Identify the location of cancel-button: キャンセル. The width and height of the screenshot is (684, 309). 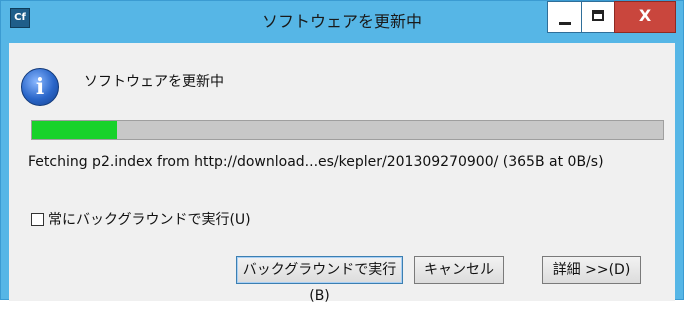
(459, 270).